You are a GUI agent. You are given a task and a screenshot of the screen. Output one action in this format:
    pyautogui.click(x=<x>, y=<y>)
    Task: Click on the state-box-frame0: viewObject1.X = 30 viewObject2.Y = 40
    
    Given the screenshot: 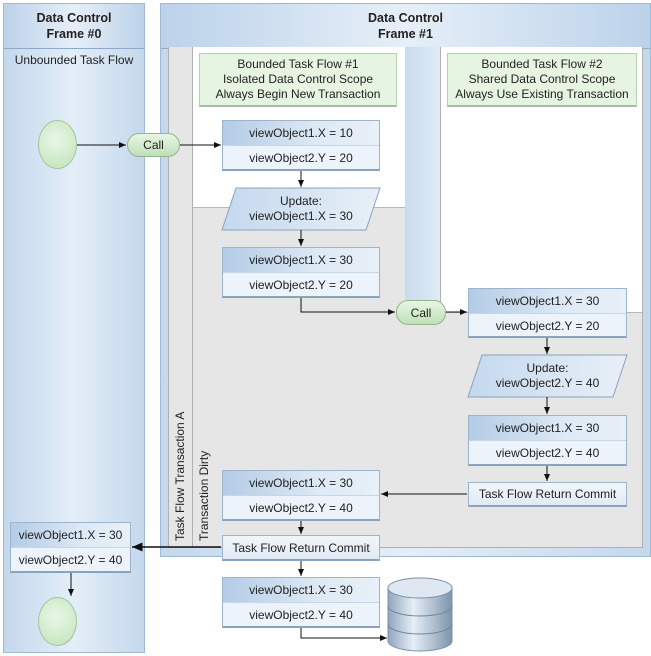 What is the action you would take?
    pyautogui.click(x=70, y=547)
    